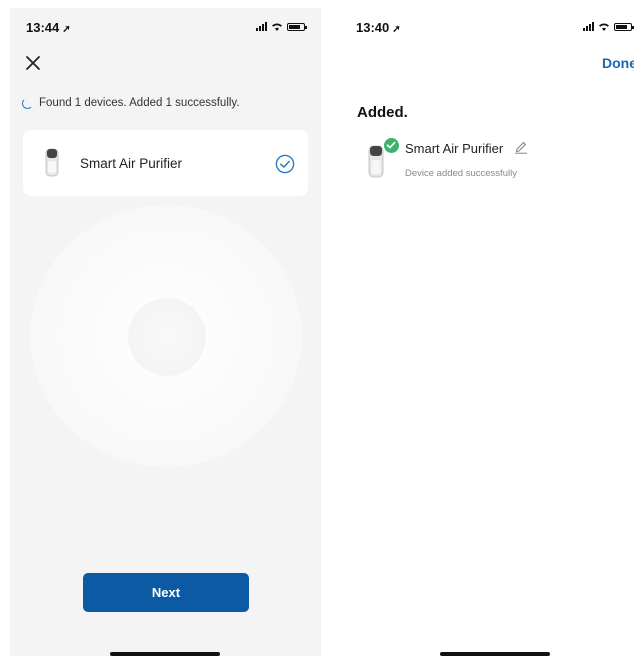 This screenshot has height=656, width=634. What do you see at coordinates (131, 163) in the screenshot?
I see `found-device-name: Smart Air Purifier` at bounding box center [131, 163].